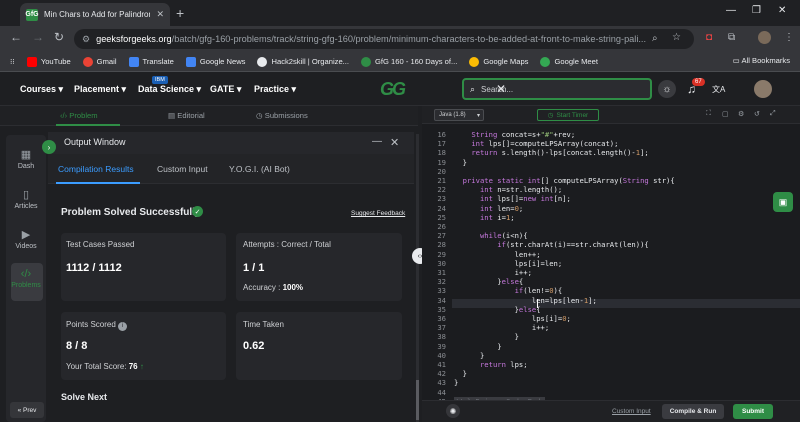  What do you see at coordinates (27, 410) in the screenshot?
I see `prev-button: « Prev` at bounding box center [27, 410].